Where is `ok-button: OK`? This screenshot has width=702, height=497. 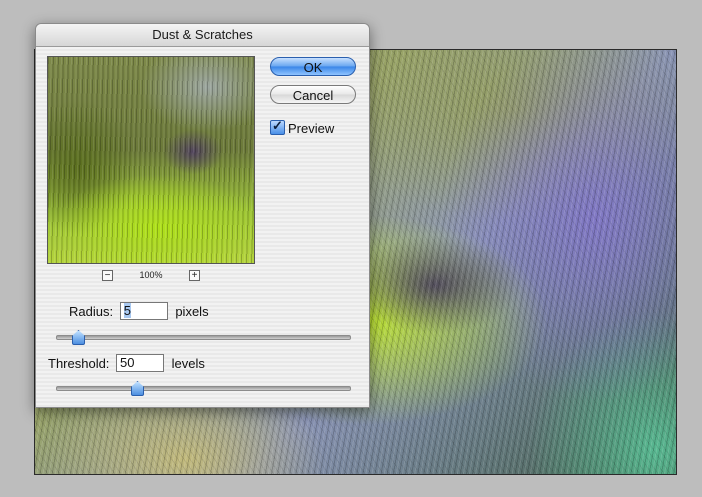 ok-button: OK is located at coordinates (313, 66).